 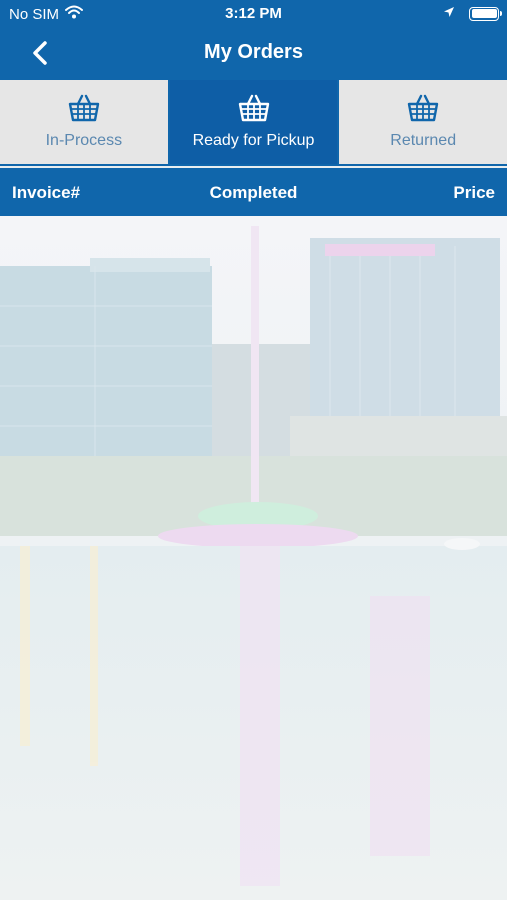 I want to click on tab-label: In-Process, so click(x=84, y=140).